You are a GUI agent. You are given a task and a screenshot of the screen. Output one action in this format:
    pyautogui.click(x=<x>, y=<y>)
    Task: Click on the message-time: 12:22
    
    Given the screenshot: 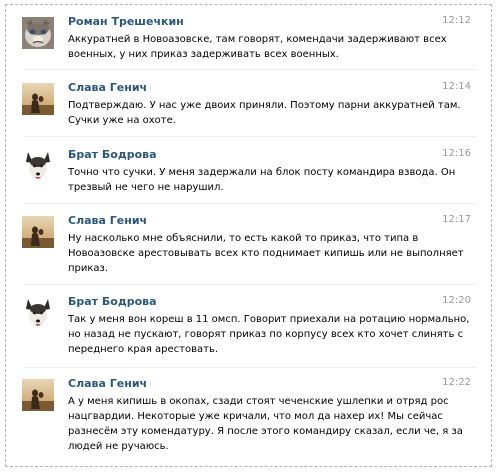 What is the action you would take?
    pyautogui.click(x=456, y=382)
    